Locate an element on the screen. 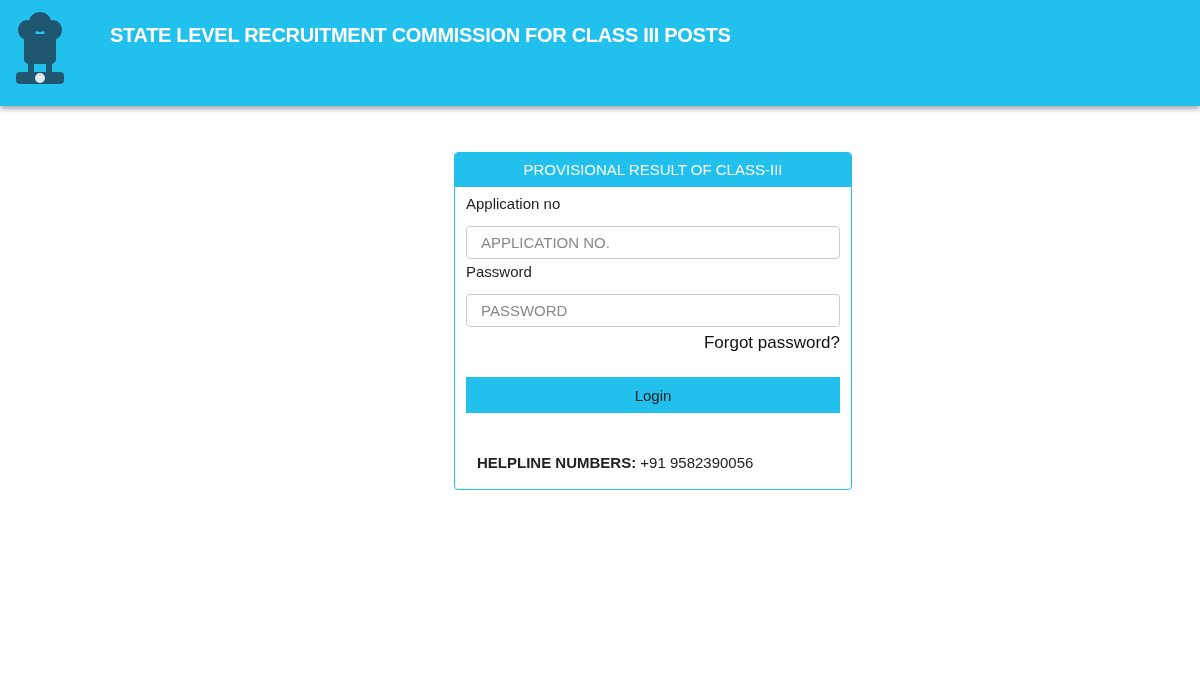 The width and height of the screenshot is (1200, 700). input-field: APPLICATION NO. is located at coordinates (653, 242).